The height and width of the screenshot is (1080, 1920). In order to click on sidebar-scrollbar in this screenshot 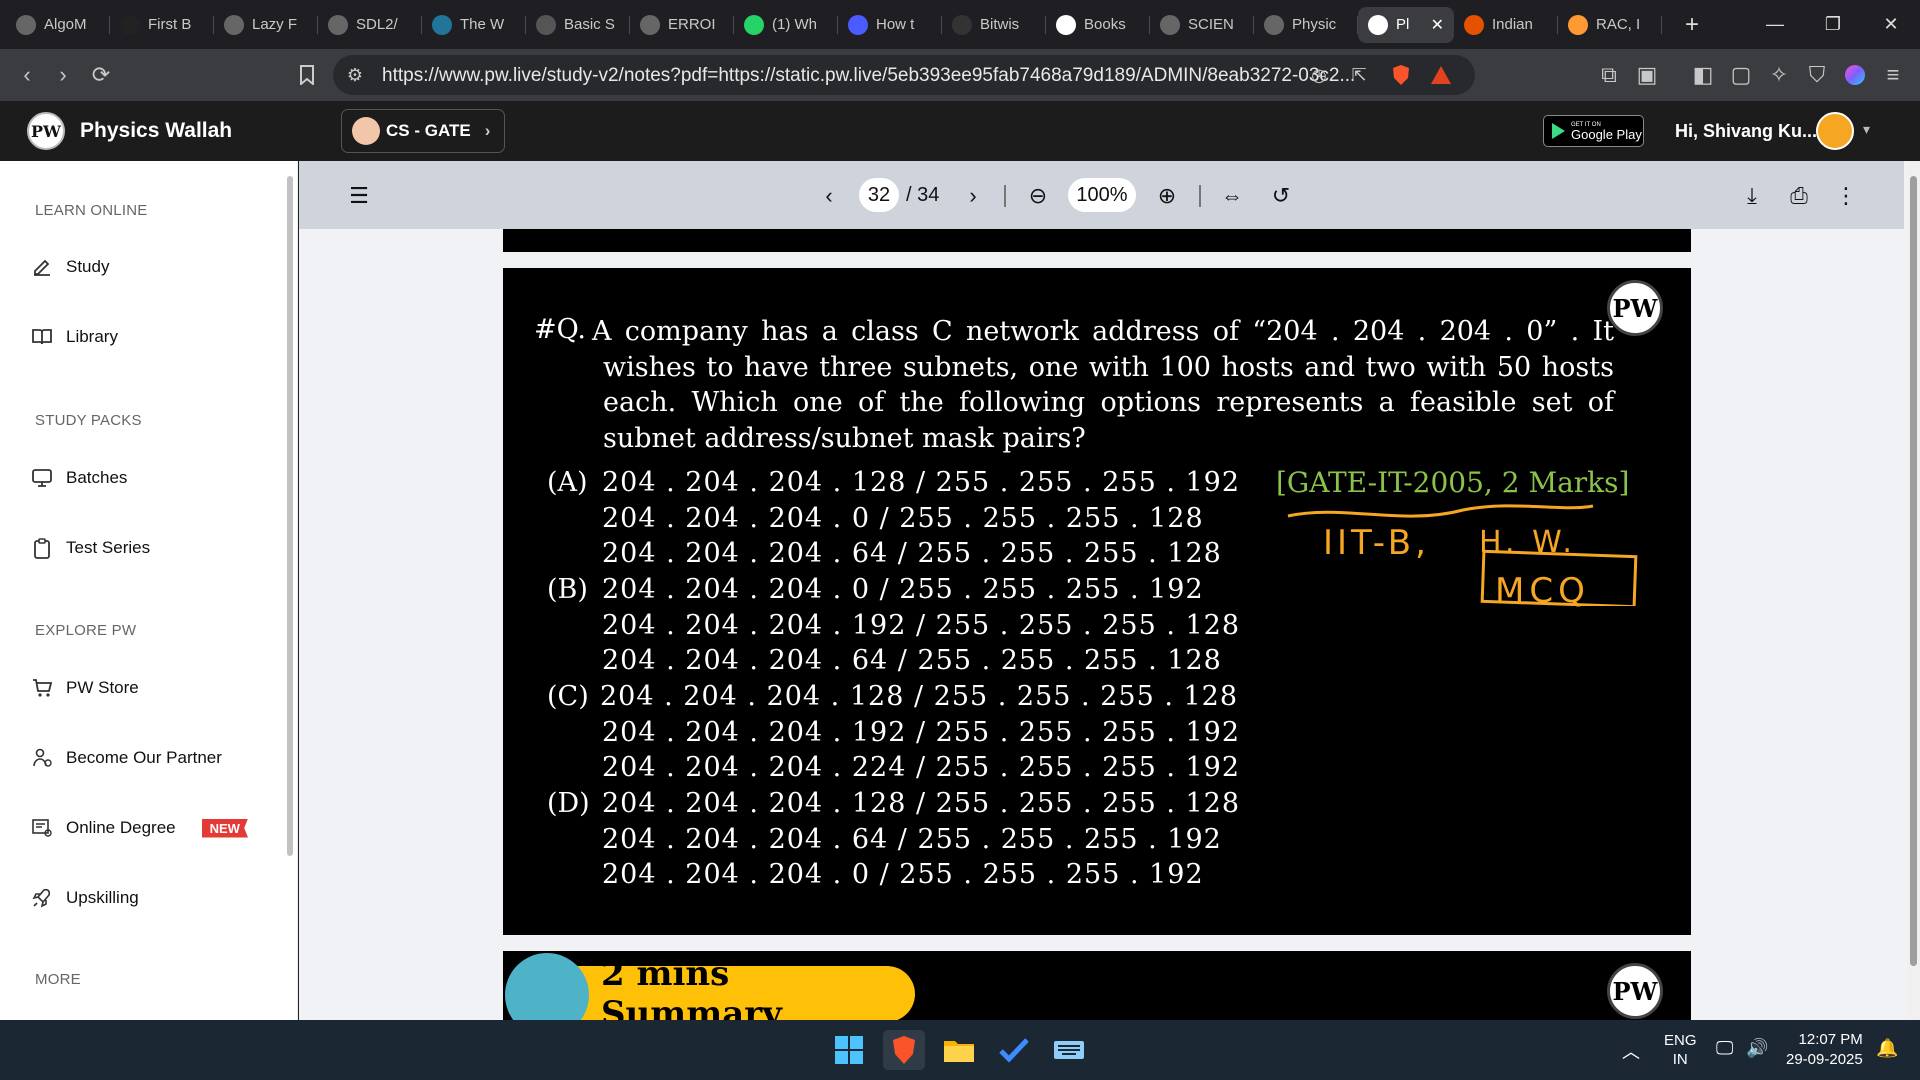, I will do `click(290, 516)`.